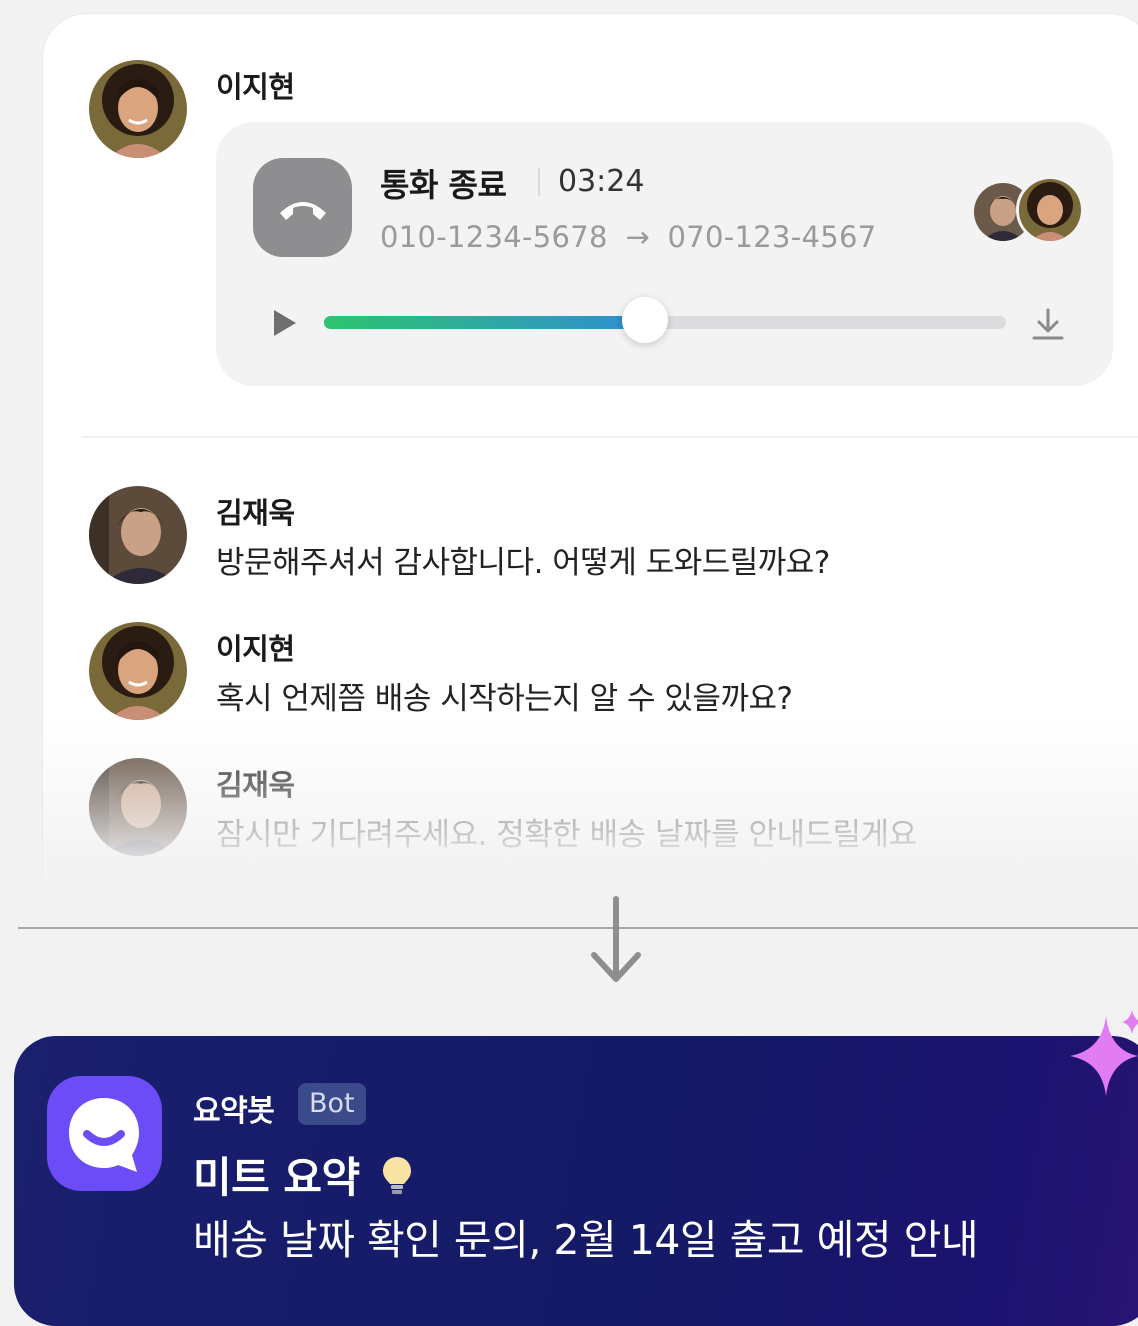 This screenshot has width=1138, height=1326. What do you see at coordinates (332, 1104) in the screenshot?
I see `bot-badge: Bot` at bounding box center [332, 1104].